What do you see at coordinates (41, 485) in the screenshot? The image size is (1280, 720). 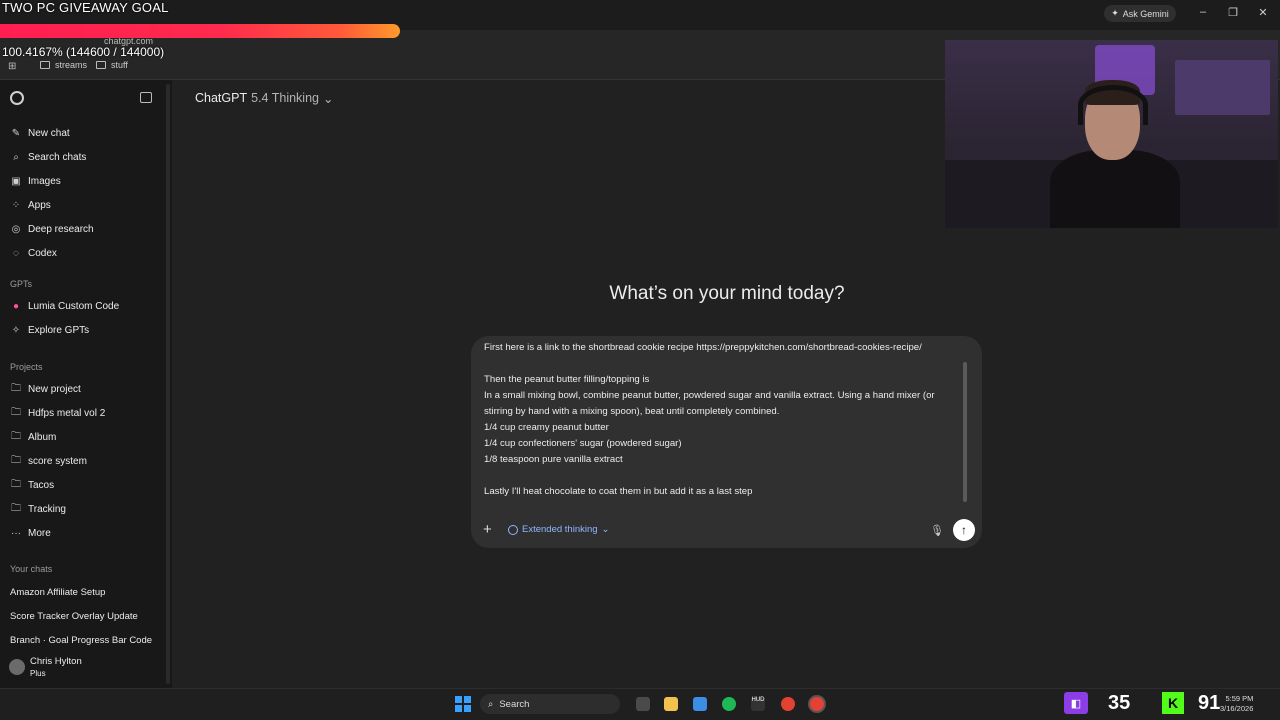 I see `sidebar-item-label: Tacos` at bounding box center [41, 485].